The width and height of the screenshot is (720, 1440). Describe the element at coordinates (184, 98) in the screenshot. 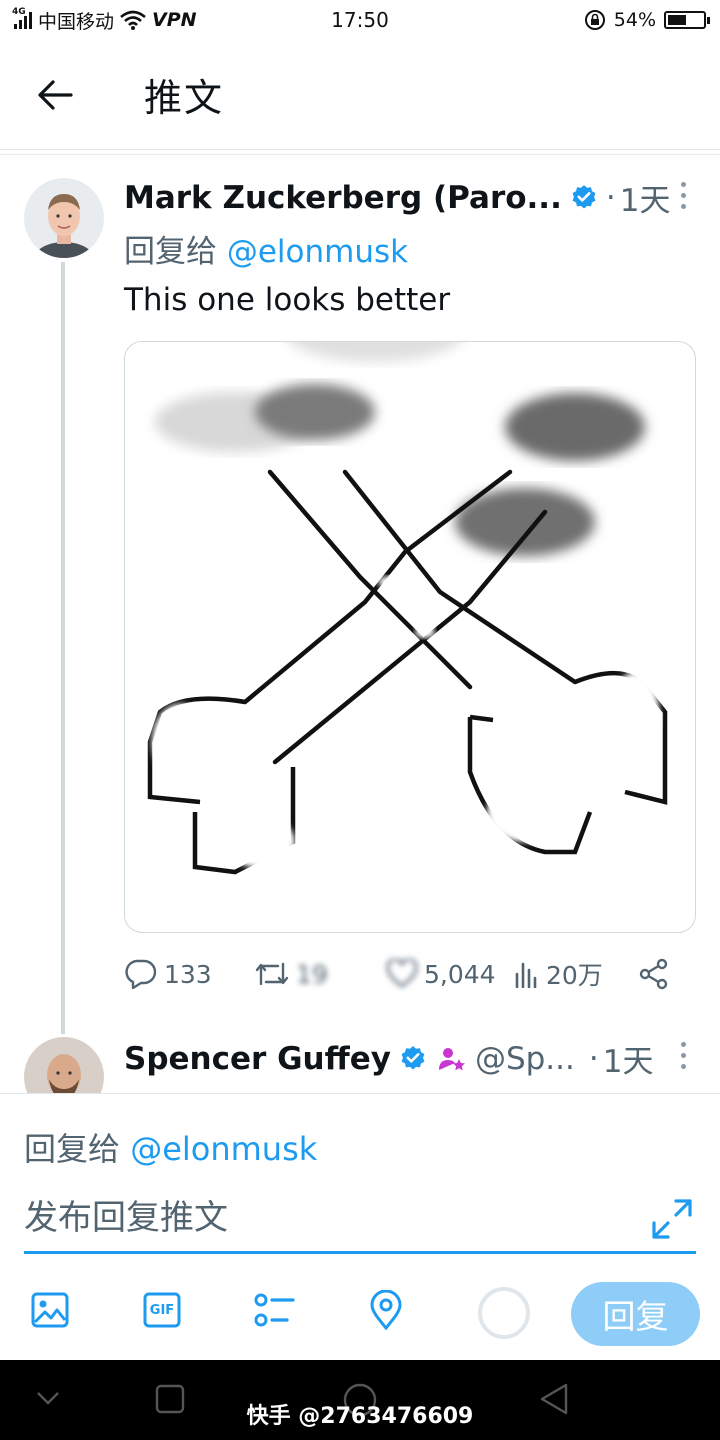

I see `page-title: 推文` at that location.